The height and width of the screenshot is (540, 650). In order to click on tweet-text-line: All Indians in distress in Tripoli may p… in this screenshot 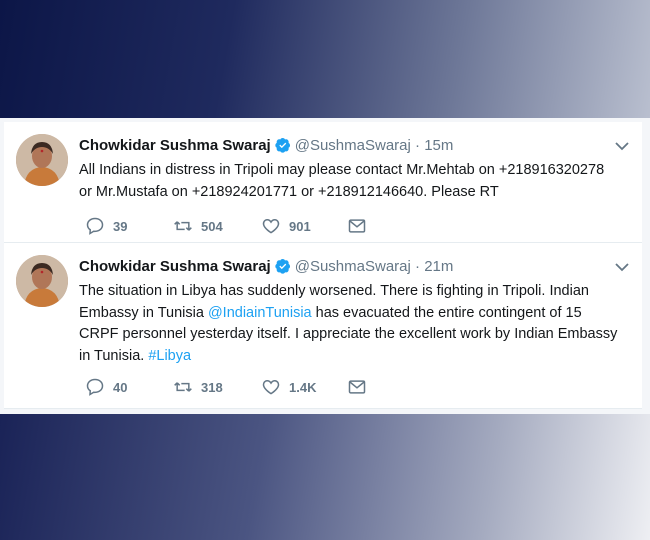, I will do `click(342, 170)`.